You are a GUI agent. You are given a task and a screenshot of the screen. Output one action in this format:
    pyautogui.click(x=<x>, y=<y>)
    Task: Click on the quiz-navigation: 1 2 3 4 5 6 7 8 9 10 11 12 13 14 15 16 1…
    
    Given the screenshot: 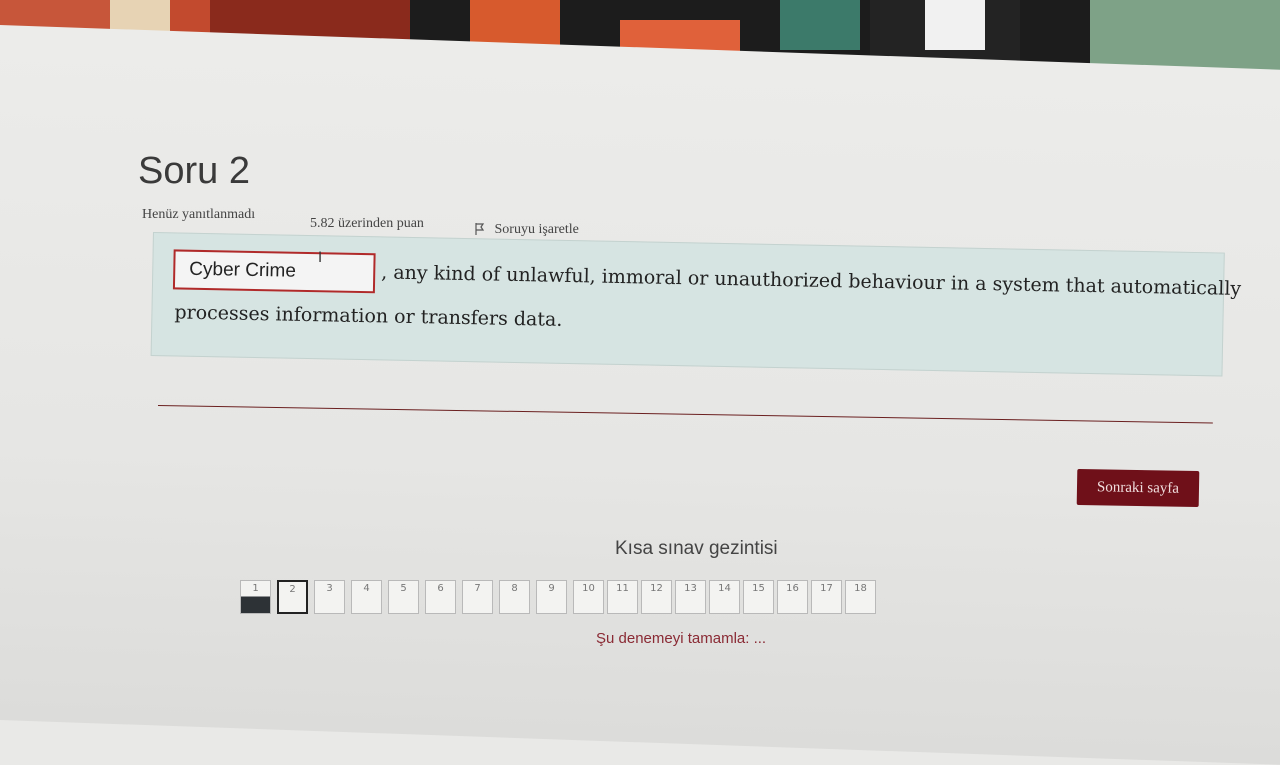 What is the action you would take?
    pyautogui.click(x=560, y=600)
    